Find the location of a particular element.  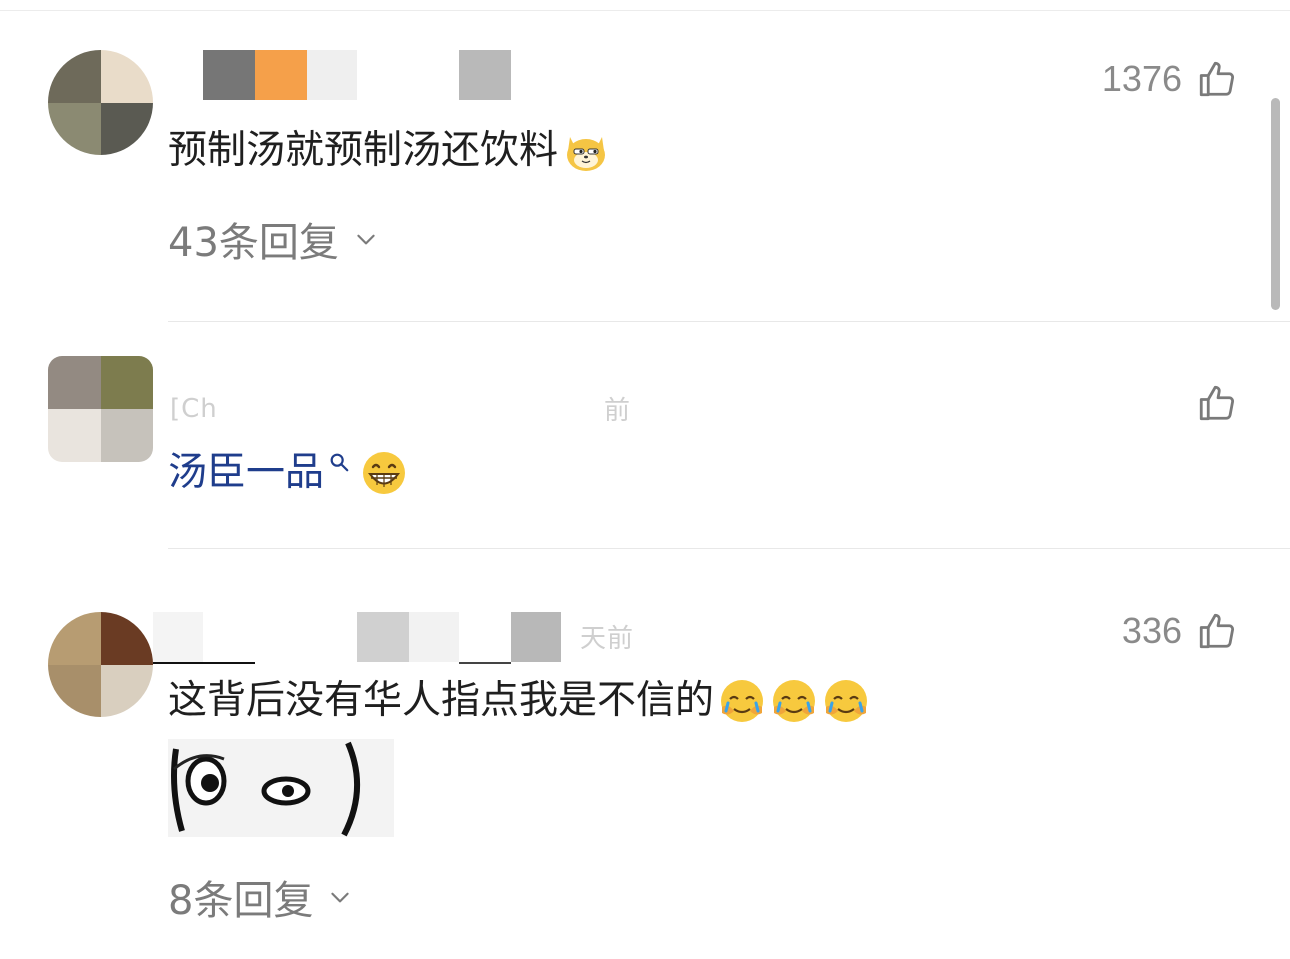

like-area: 1376 is located at coordinates (1170, 79).